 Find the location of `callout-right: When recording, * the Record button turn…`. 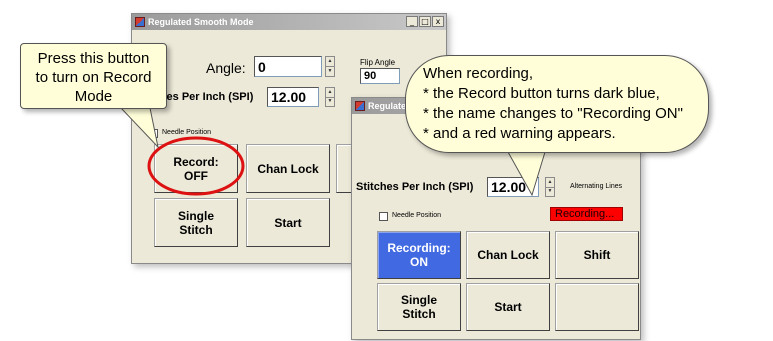

callout-right: When recording, * the Record button turn… is located at coordinates (557, 104).